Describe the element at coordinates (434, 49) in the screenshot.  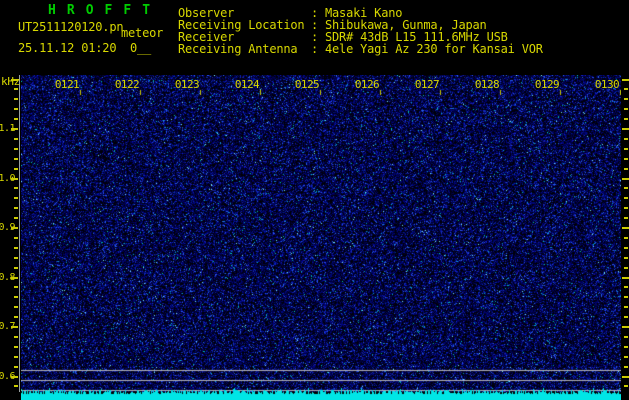
I see `info-value-receiving-antenna: 4ele Yagi Az 230 for Kansai VOR` at that location.